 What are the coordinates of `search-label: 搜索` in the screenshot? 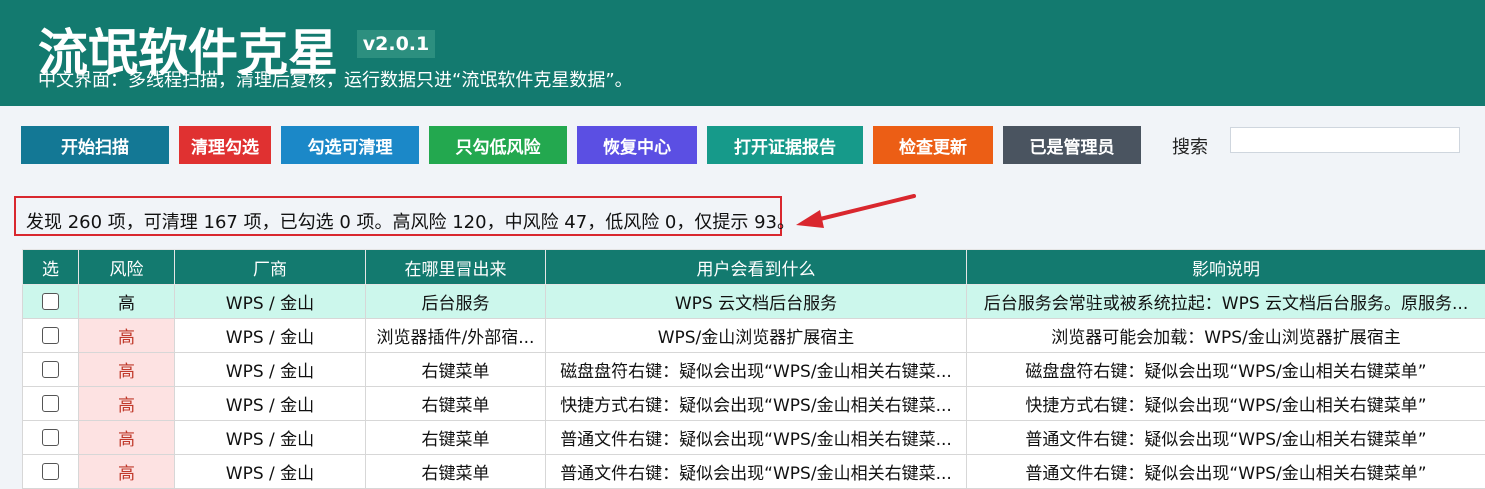 It's located at (1190, 146).